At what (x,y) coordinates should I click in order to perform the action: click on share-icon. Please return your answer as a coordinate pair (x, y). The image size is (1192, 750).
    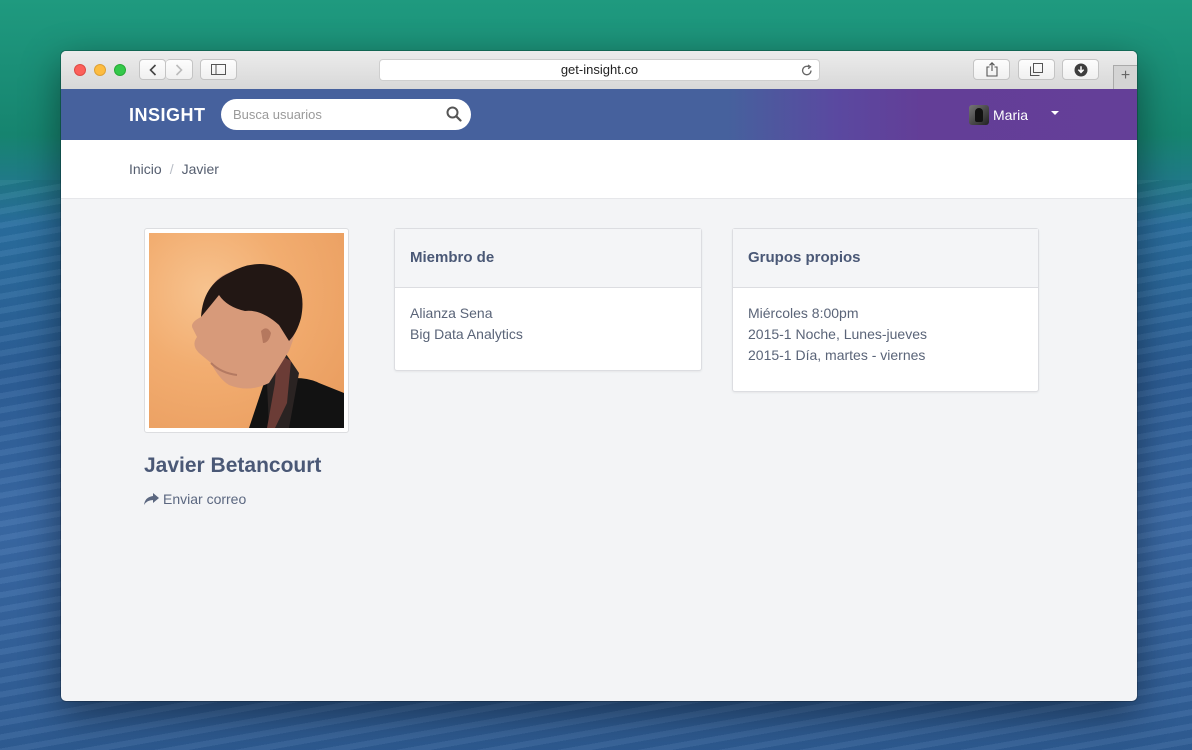
    Looking at the image, I should click on (991, 69).